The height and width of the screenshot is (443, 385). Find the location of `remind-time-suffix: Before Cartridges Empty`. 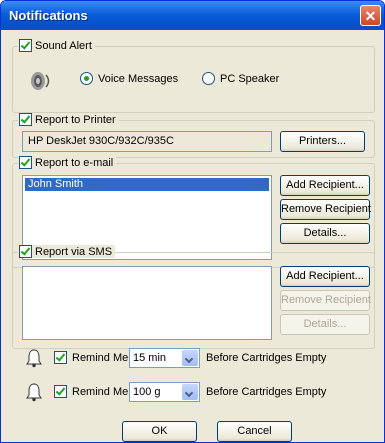

remind-time-suffix: Before Cartridges Empty is located at coordinates (266, 358).